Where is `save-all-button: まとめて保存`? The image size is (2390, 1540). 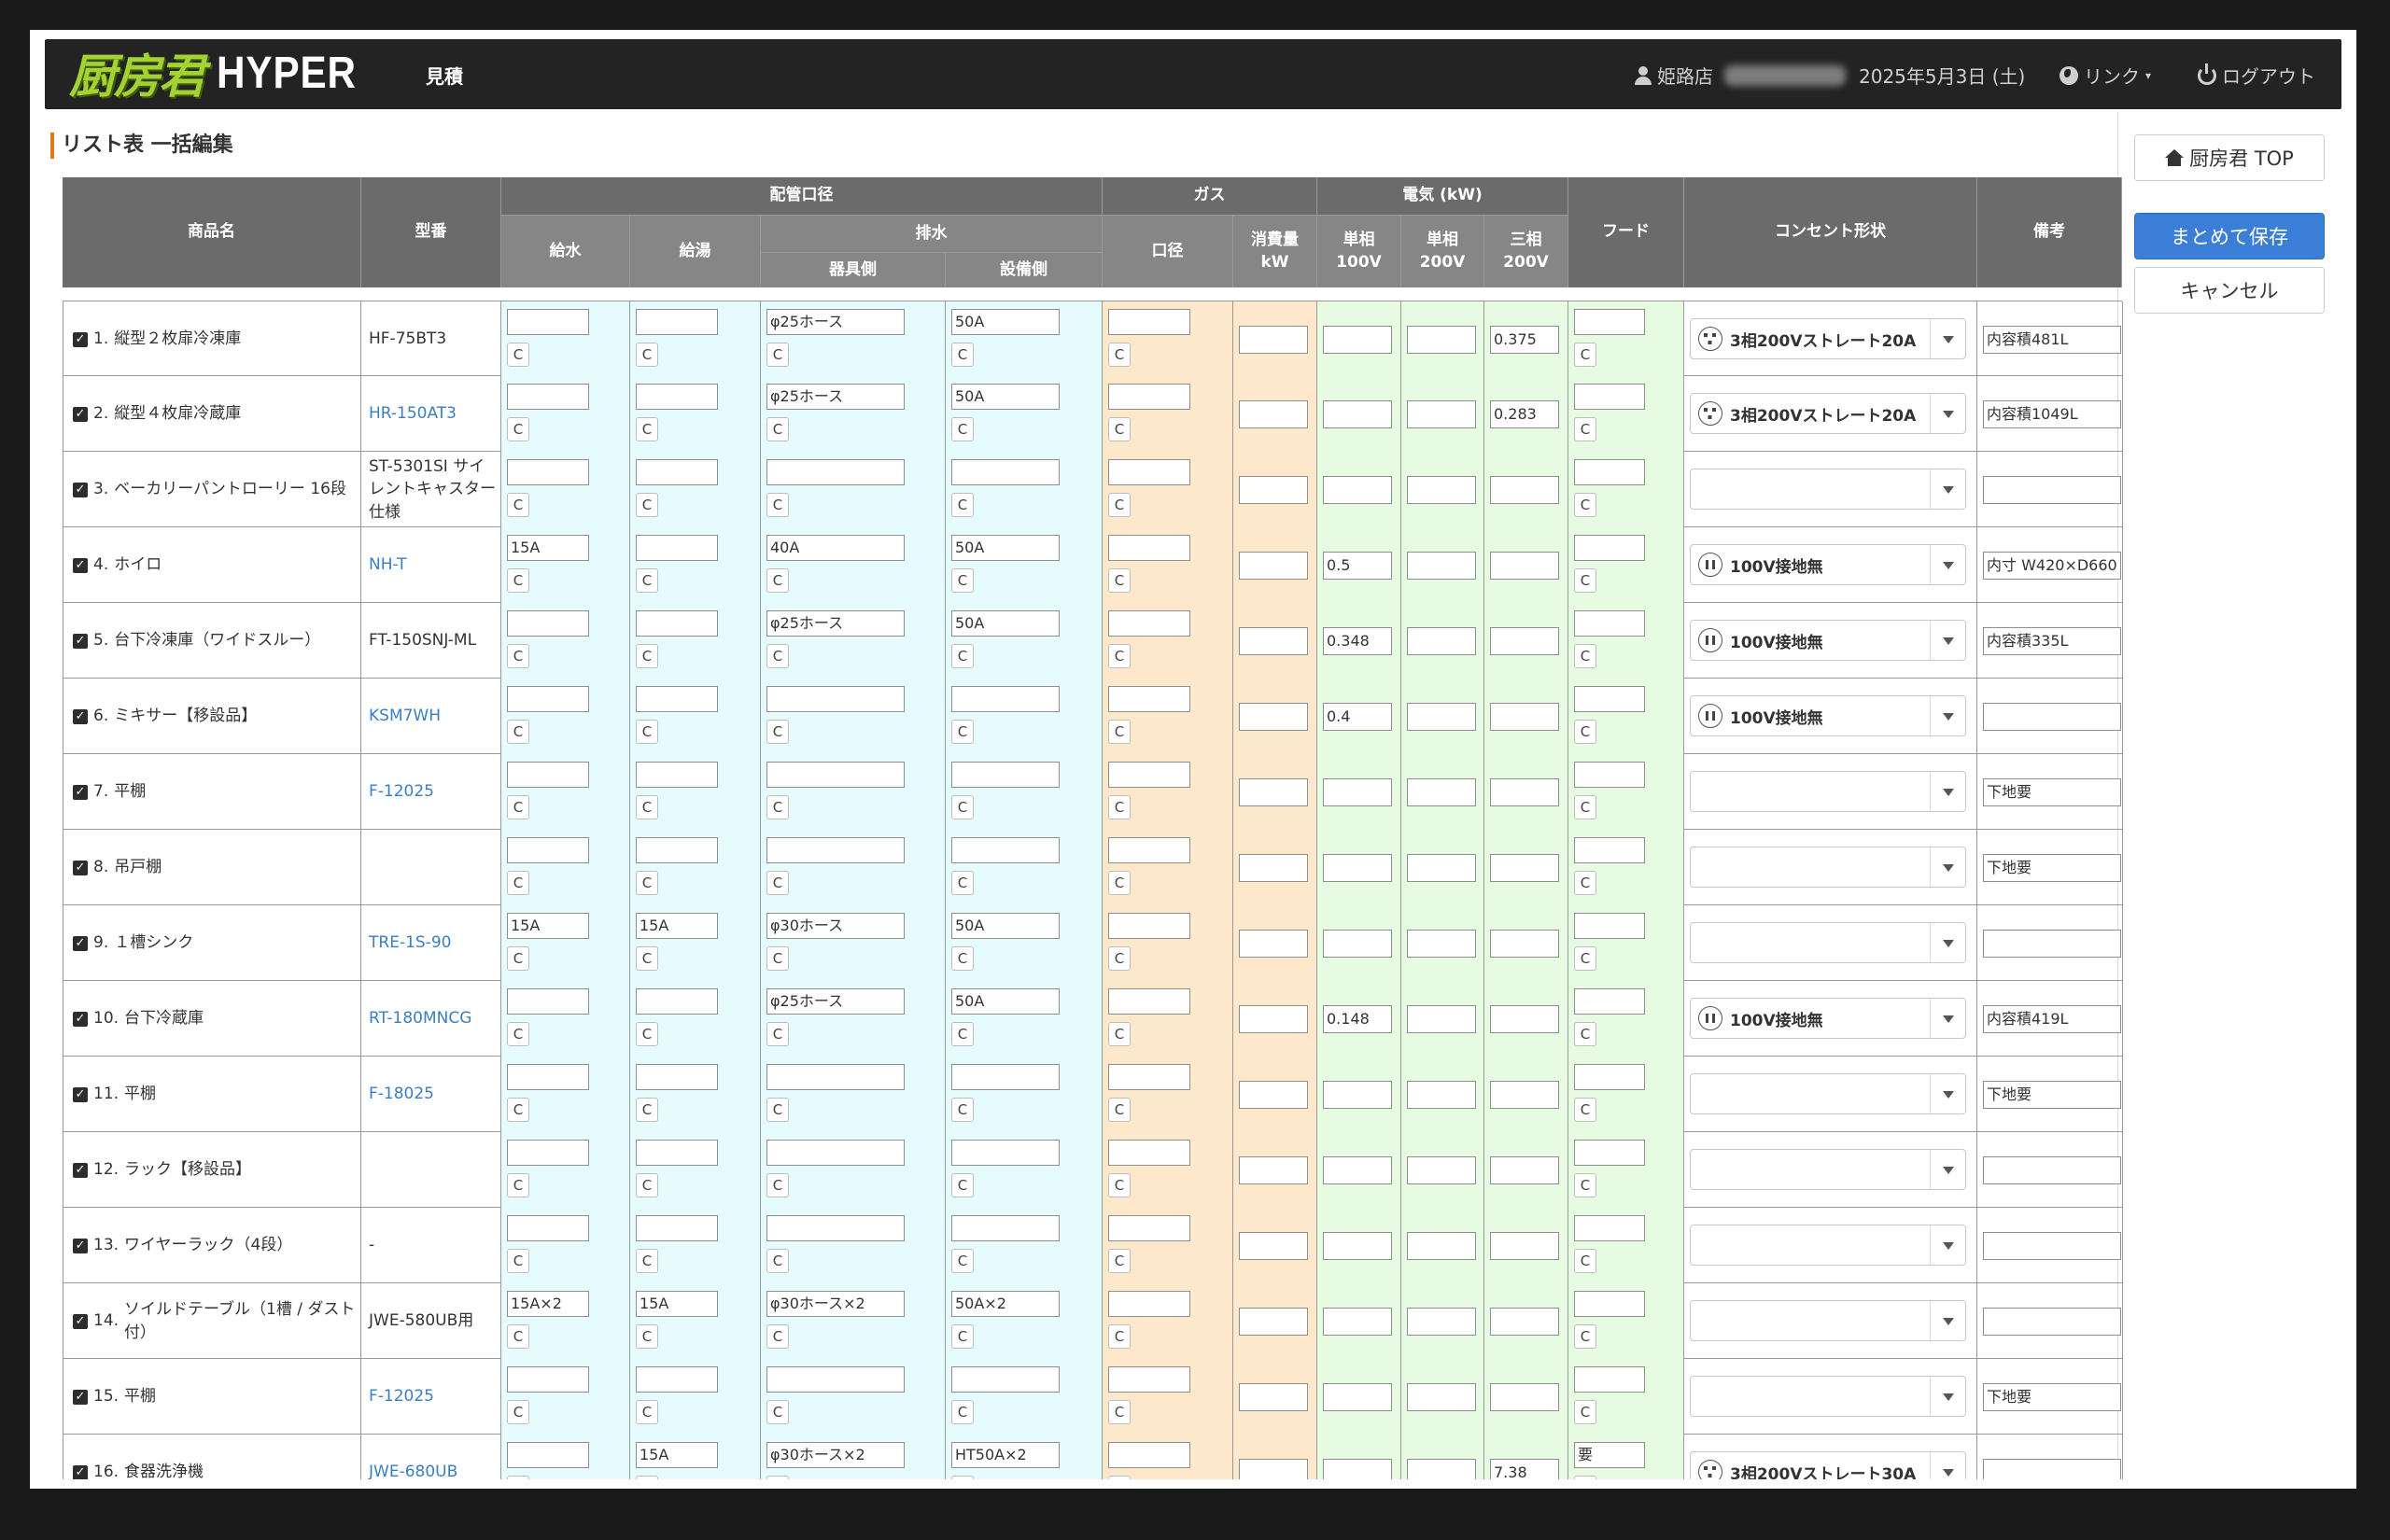 save-all-button: まとめて保存 is located at coordinates (2229, 236).